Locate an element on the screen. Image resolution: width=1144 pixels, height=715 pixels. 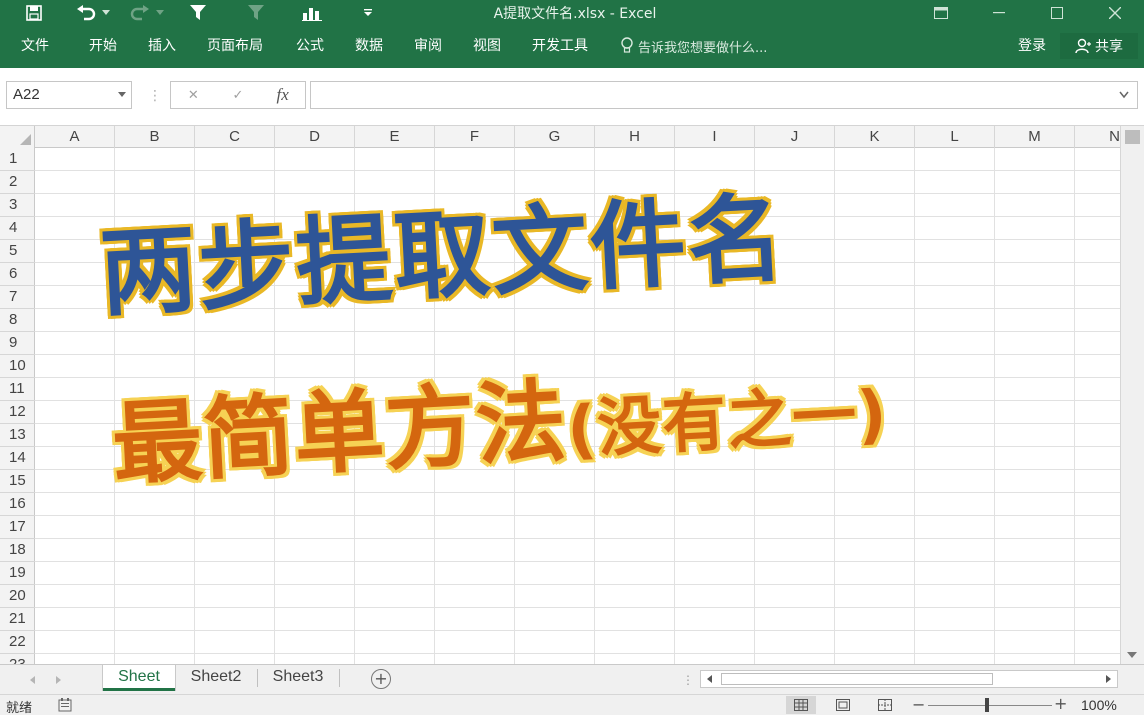
horizontal-scroll-thumb is located at coordinates (857, 679).